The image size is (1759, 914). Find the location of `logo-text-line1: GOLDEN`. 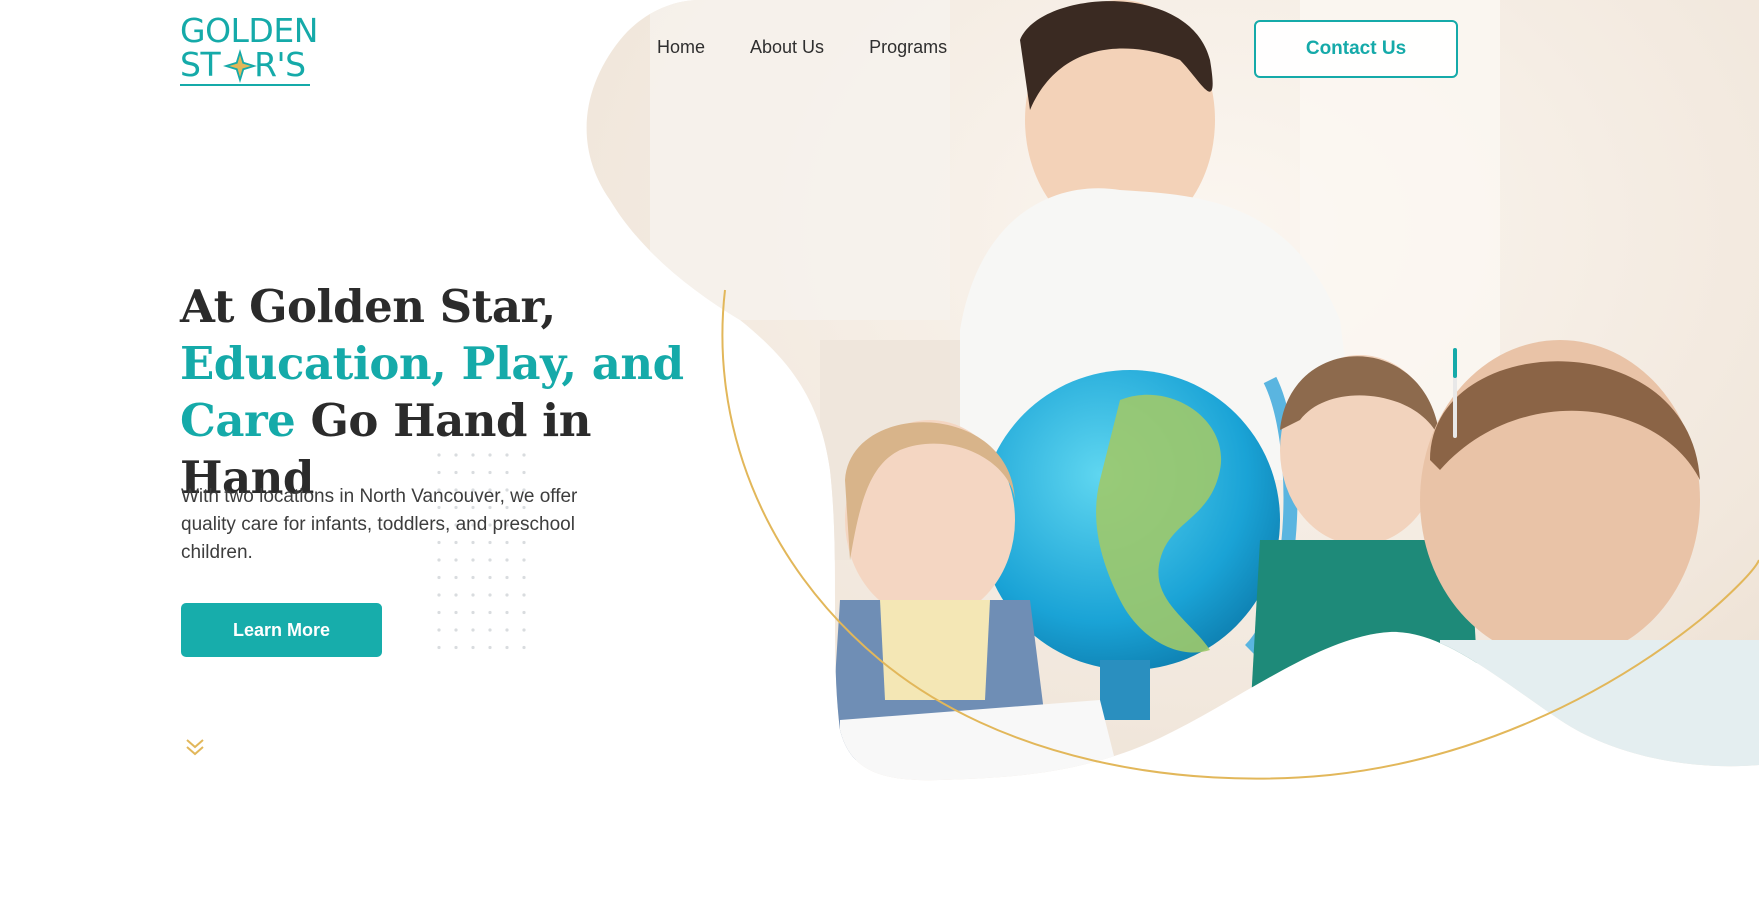

logo-text-line1: GOLDEN is located at coordinates (249, 30).